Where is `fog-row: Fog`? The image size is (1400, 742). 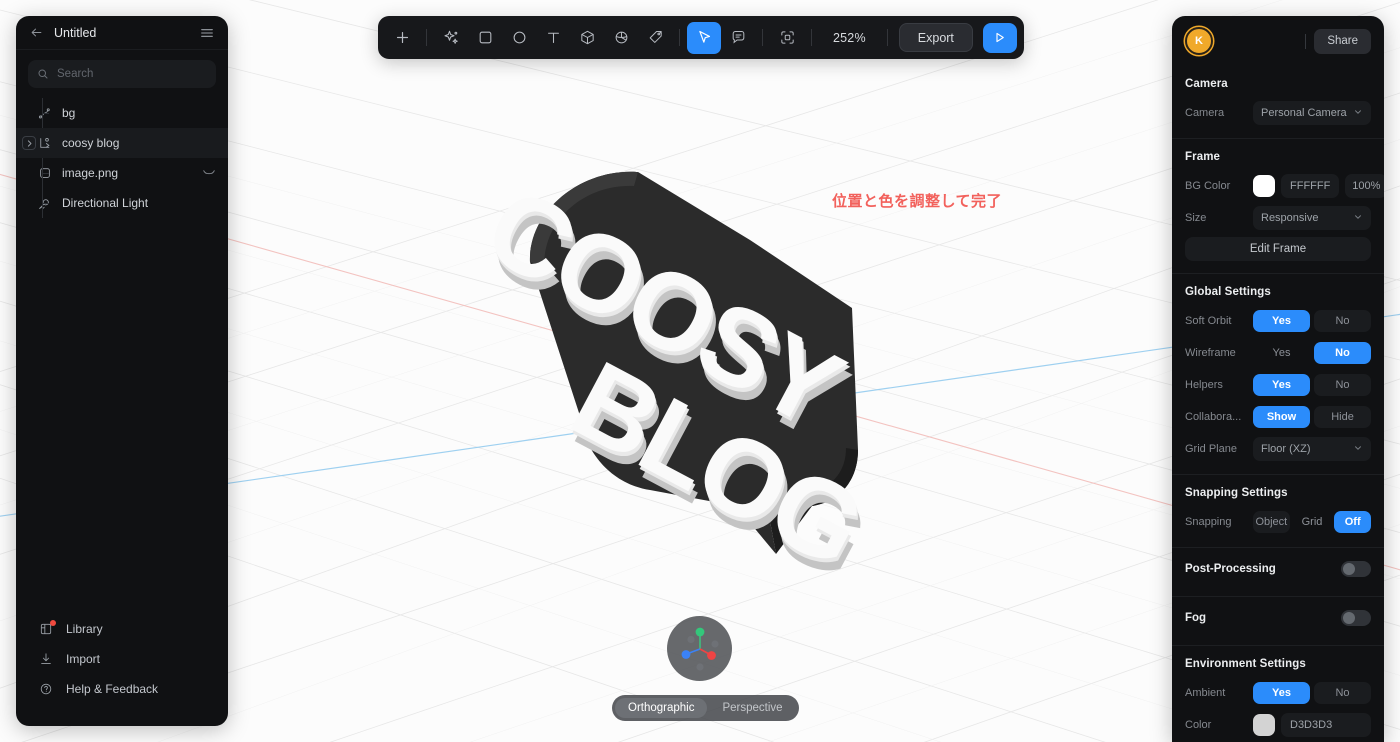
fog-row: Fog is located at coordinates (1278, 618).